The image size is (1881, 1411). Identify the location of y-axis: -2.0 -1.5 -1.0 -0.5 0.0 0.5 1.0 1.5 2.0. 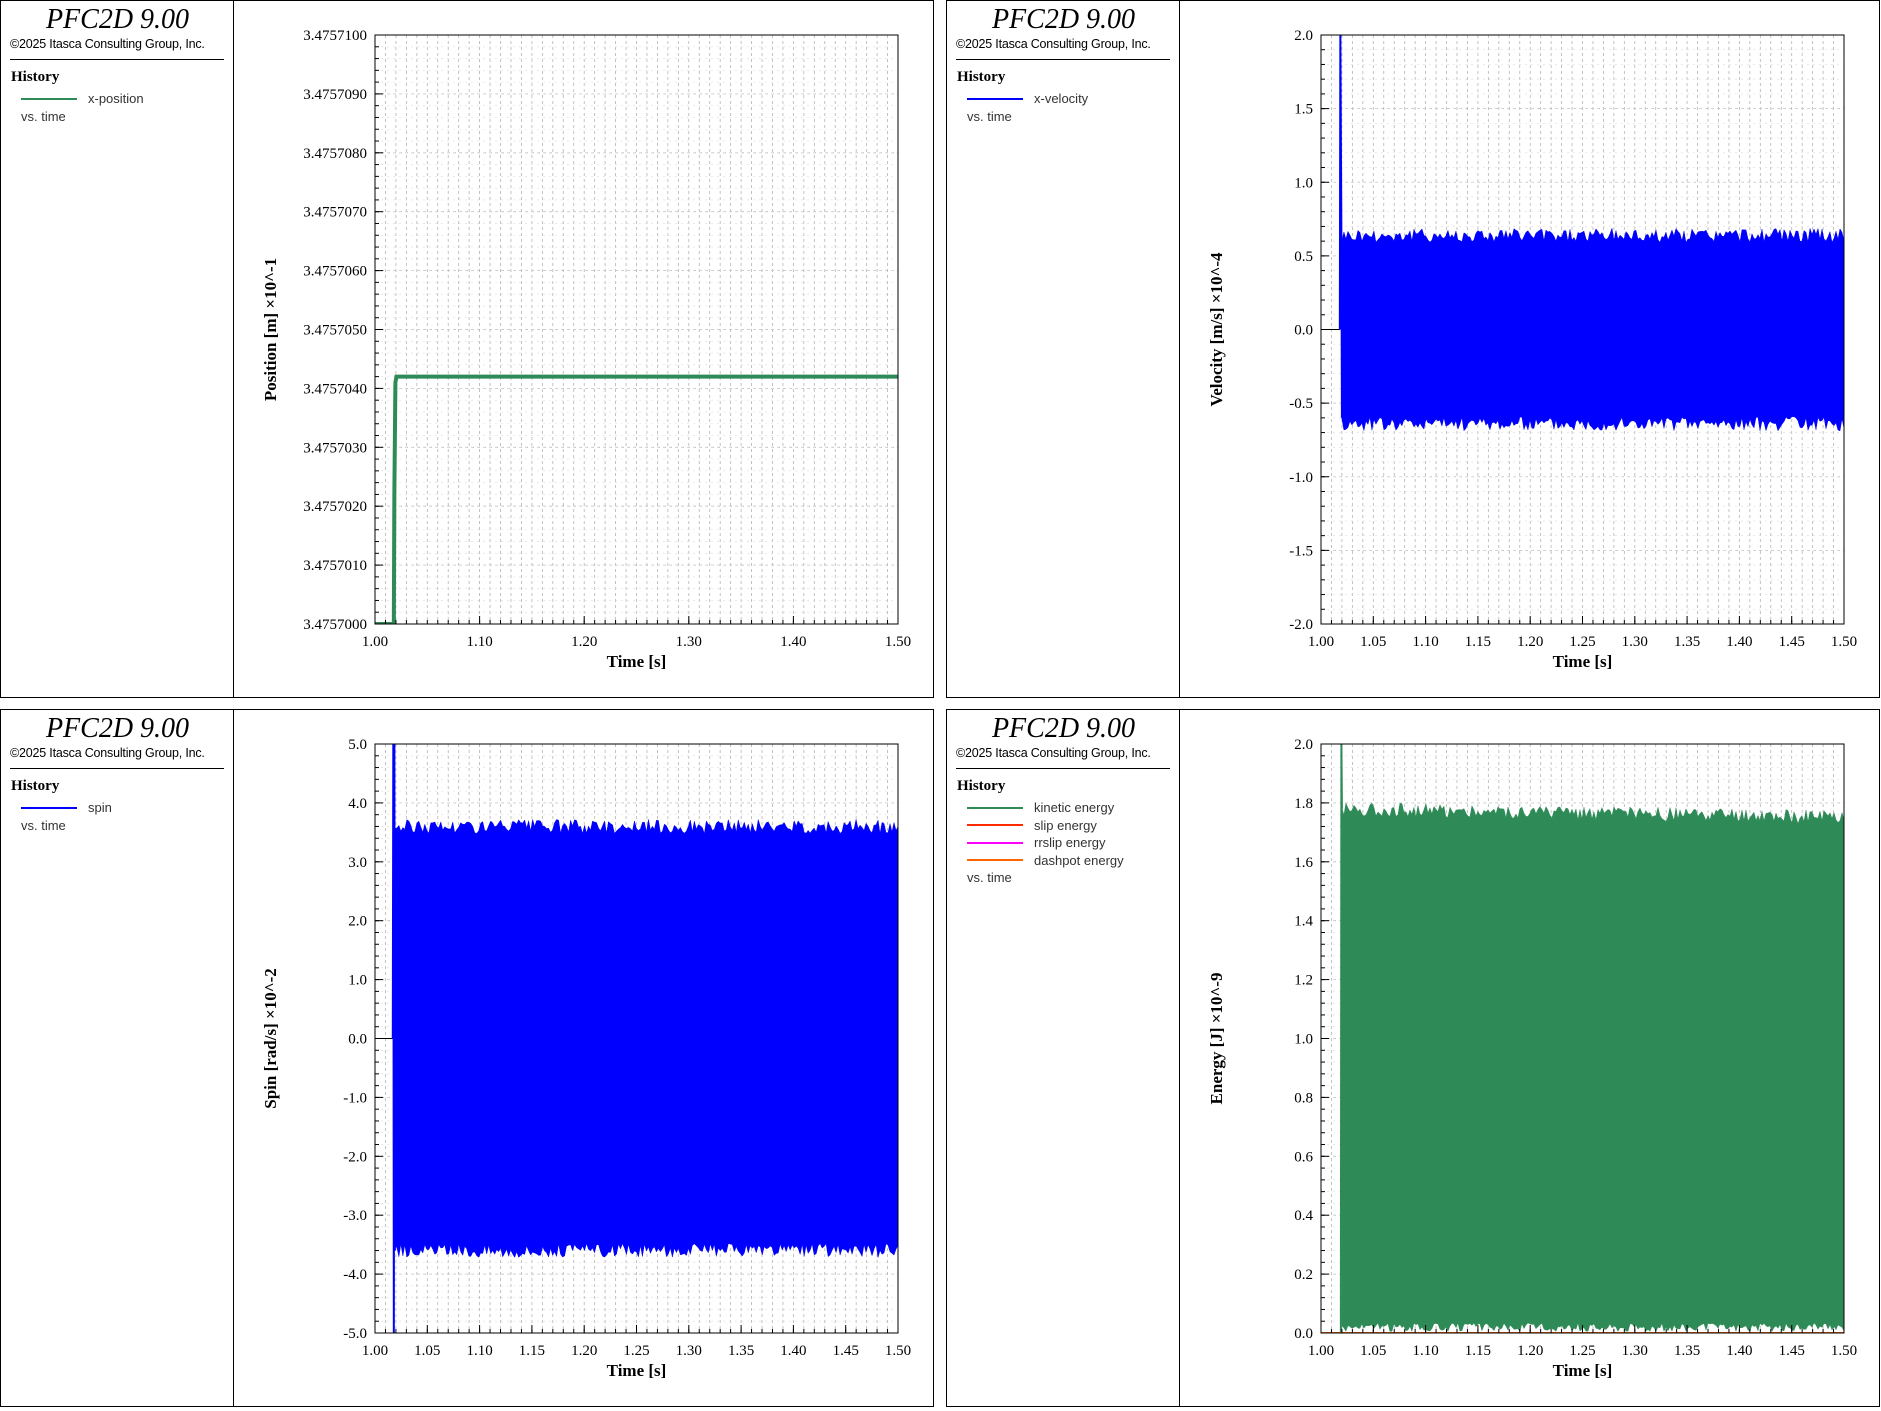
(1309, 330).